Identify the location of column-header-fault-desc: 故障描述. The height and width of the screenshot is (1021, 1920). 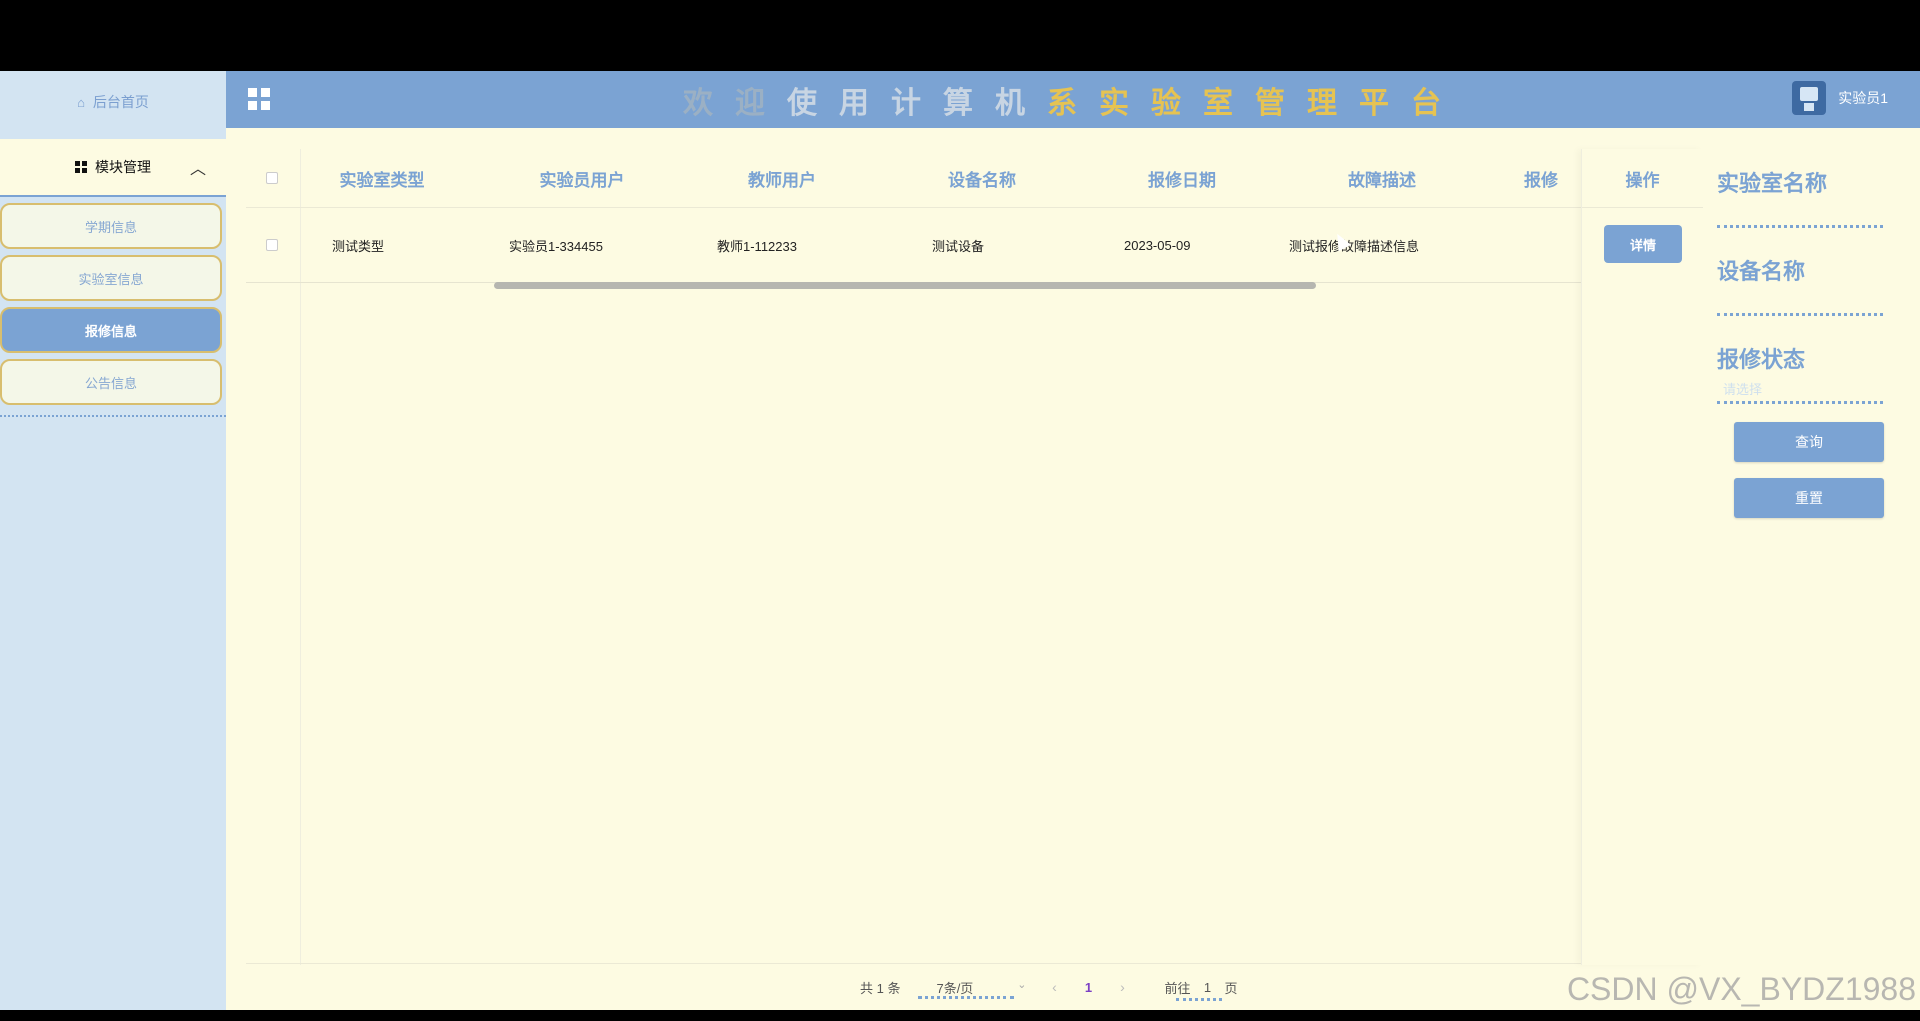
(1382, 178).